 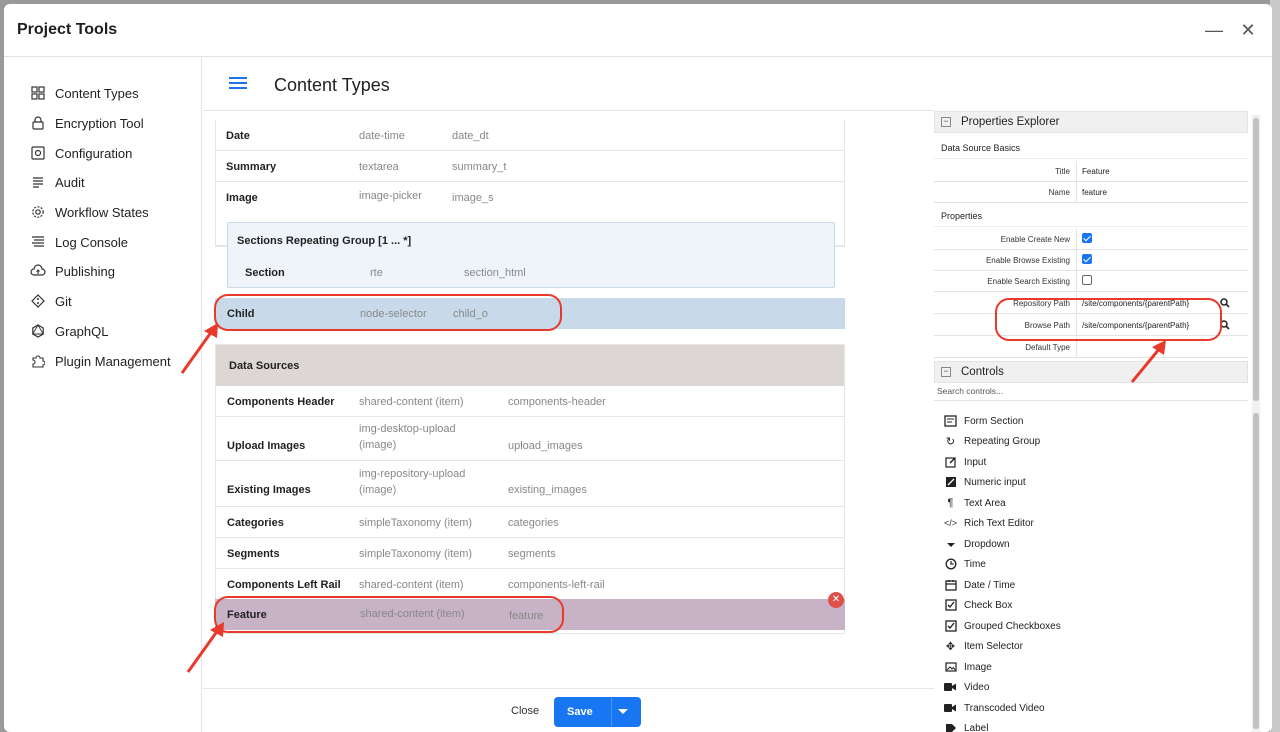 What do you see at coordinates (1162, 347) in the screenshot?
I see `default-type-field` at bounding box center [1162, 347].